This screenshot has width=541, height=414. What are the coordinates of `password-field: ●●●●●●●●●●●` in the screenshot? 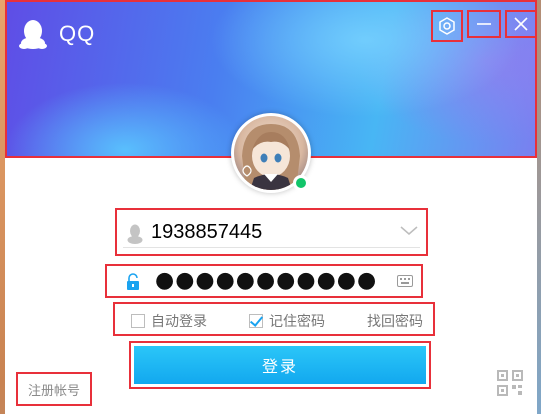 It's located at (264, 281).